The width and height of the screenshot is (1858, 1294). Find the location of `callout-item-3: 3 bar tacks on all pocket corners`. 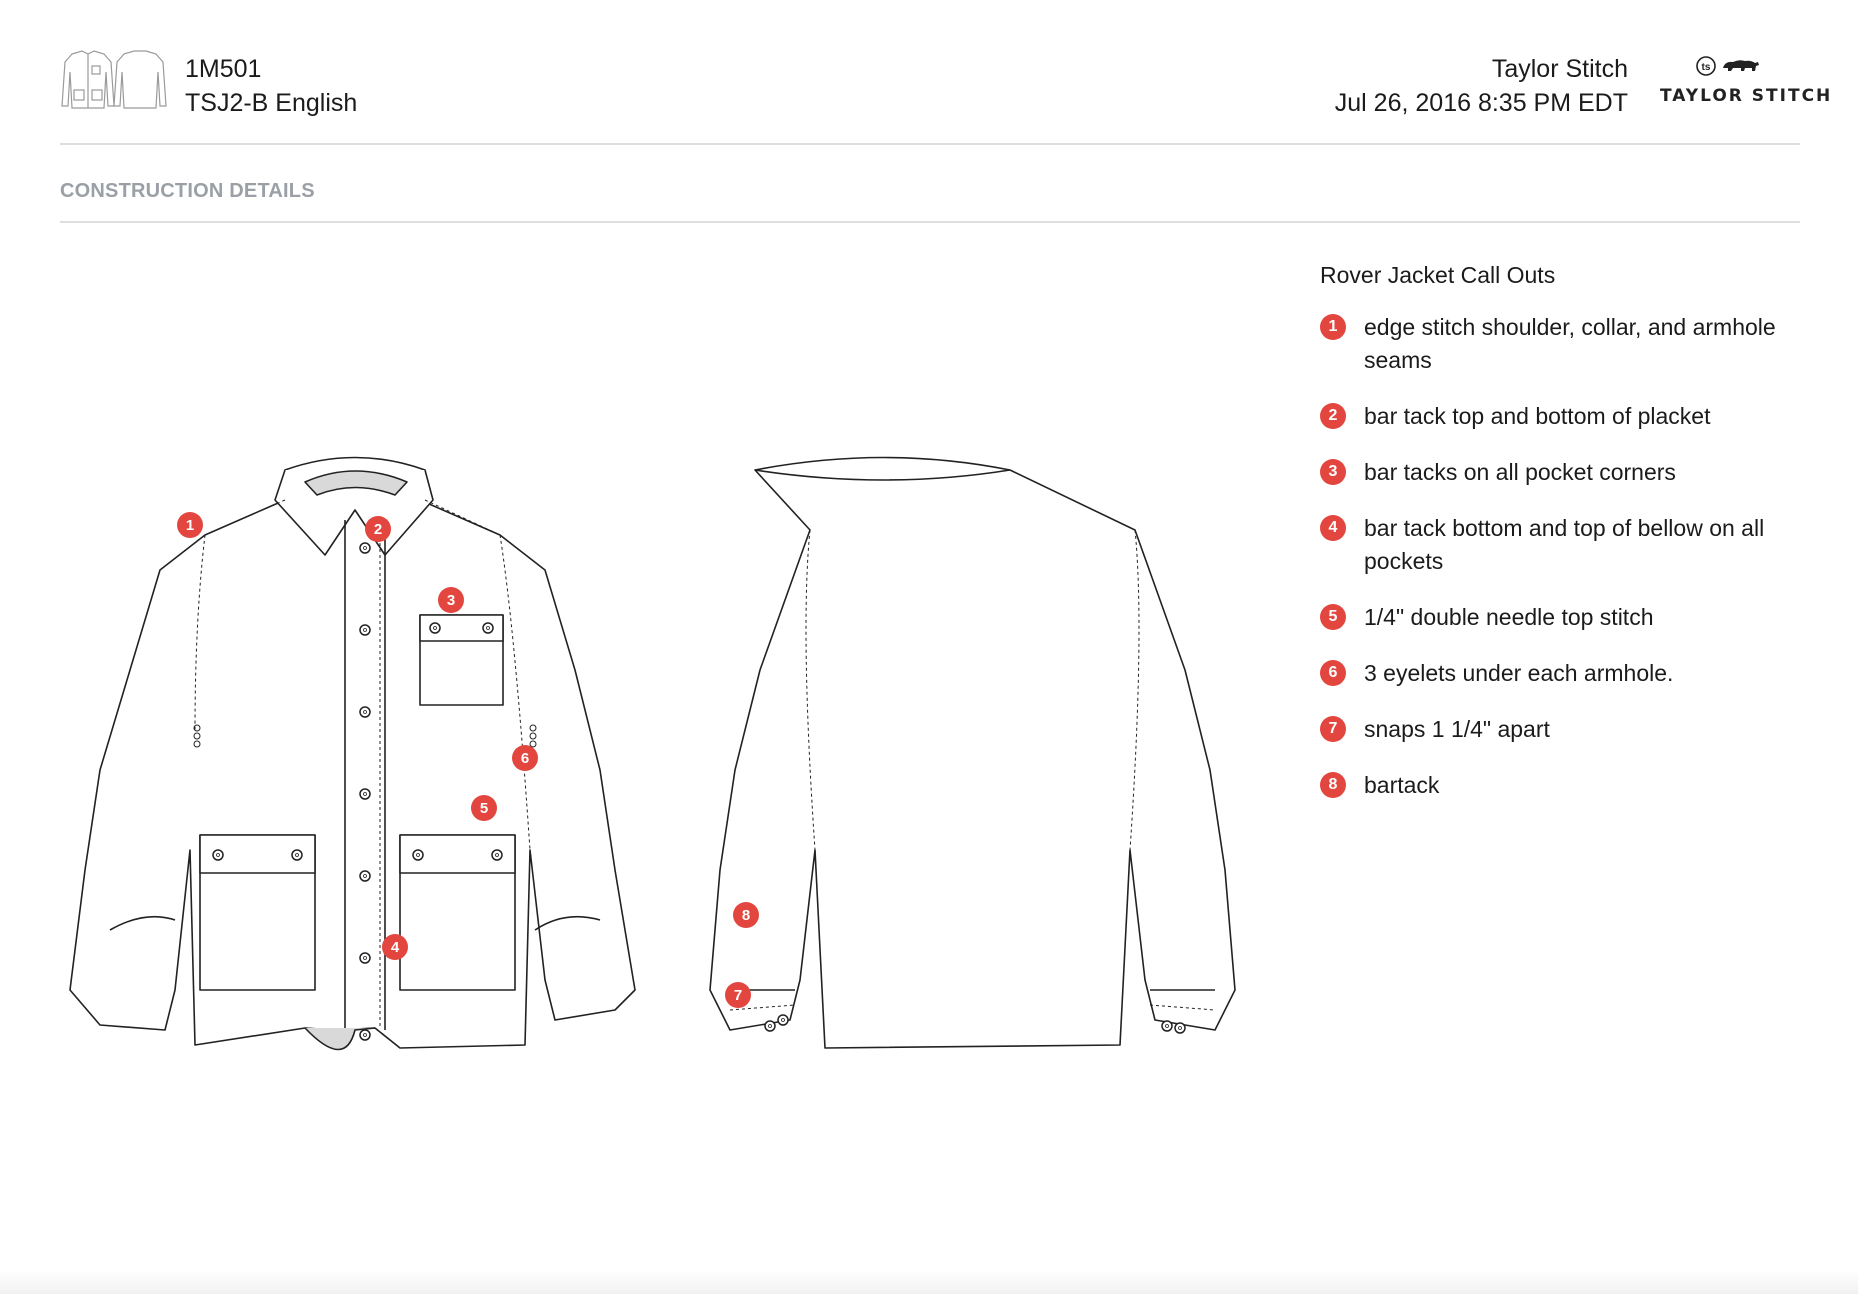

callout-item-3: 3 bar tacks on all pocket corners is located at coordinates (1570, 472).